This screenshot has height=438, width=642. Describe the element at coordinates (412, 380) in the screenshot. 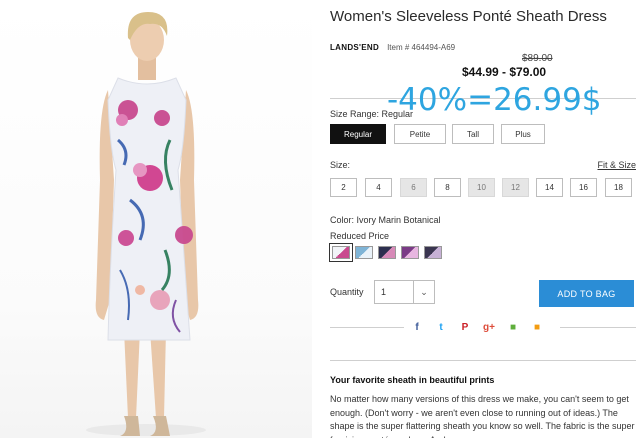

I see `description-heading: Your favorite sheath in beautiful prints` at that location.